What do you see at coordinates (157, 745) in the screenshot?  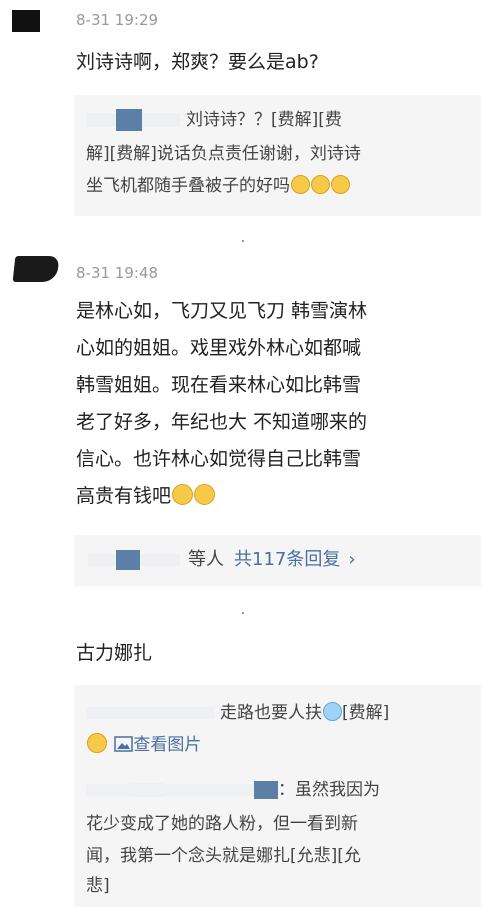 I see `view-image-link: 查看图片` at bounding box center [157, 745].